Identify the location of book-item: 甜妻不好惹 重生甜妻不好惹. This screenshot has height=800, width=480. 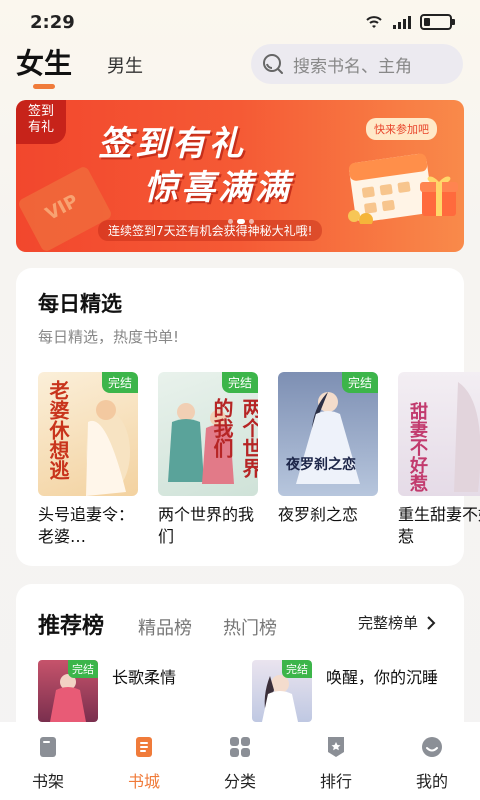
(439, 460).